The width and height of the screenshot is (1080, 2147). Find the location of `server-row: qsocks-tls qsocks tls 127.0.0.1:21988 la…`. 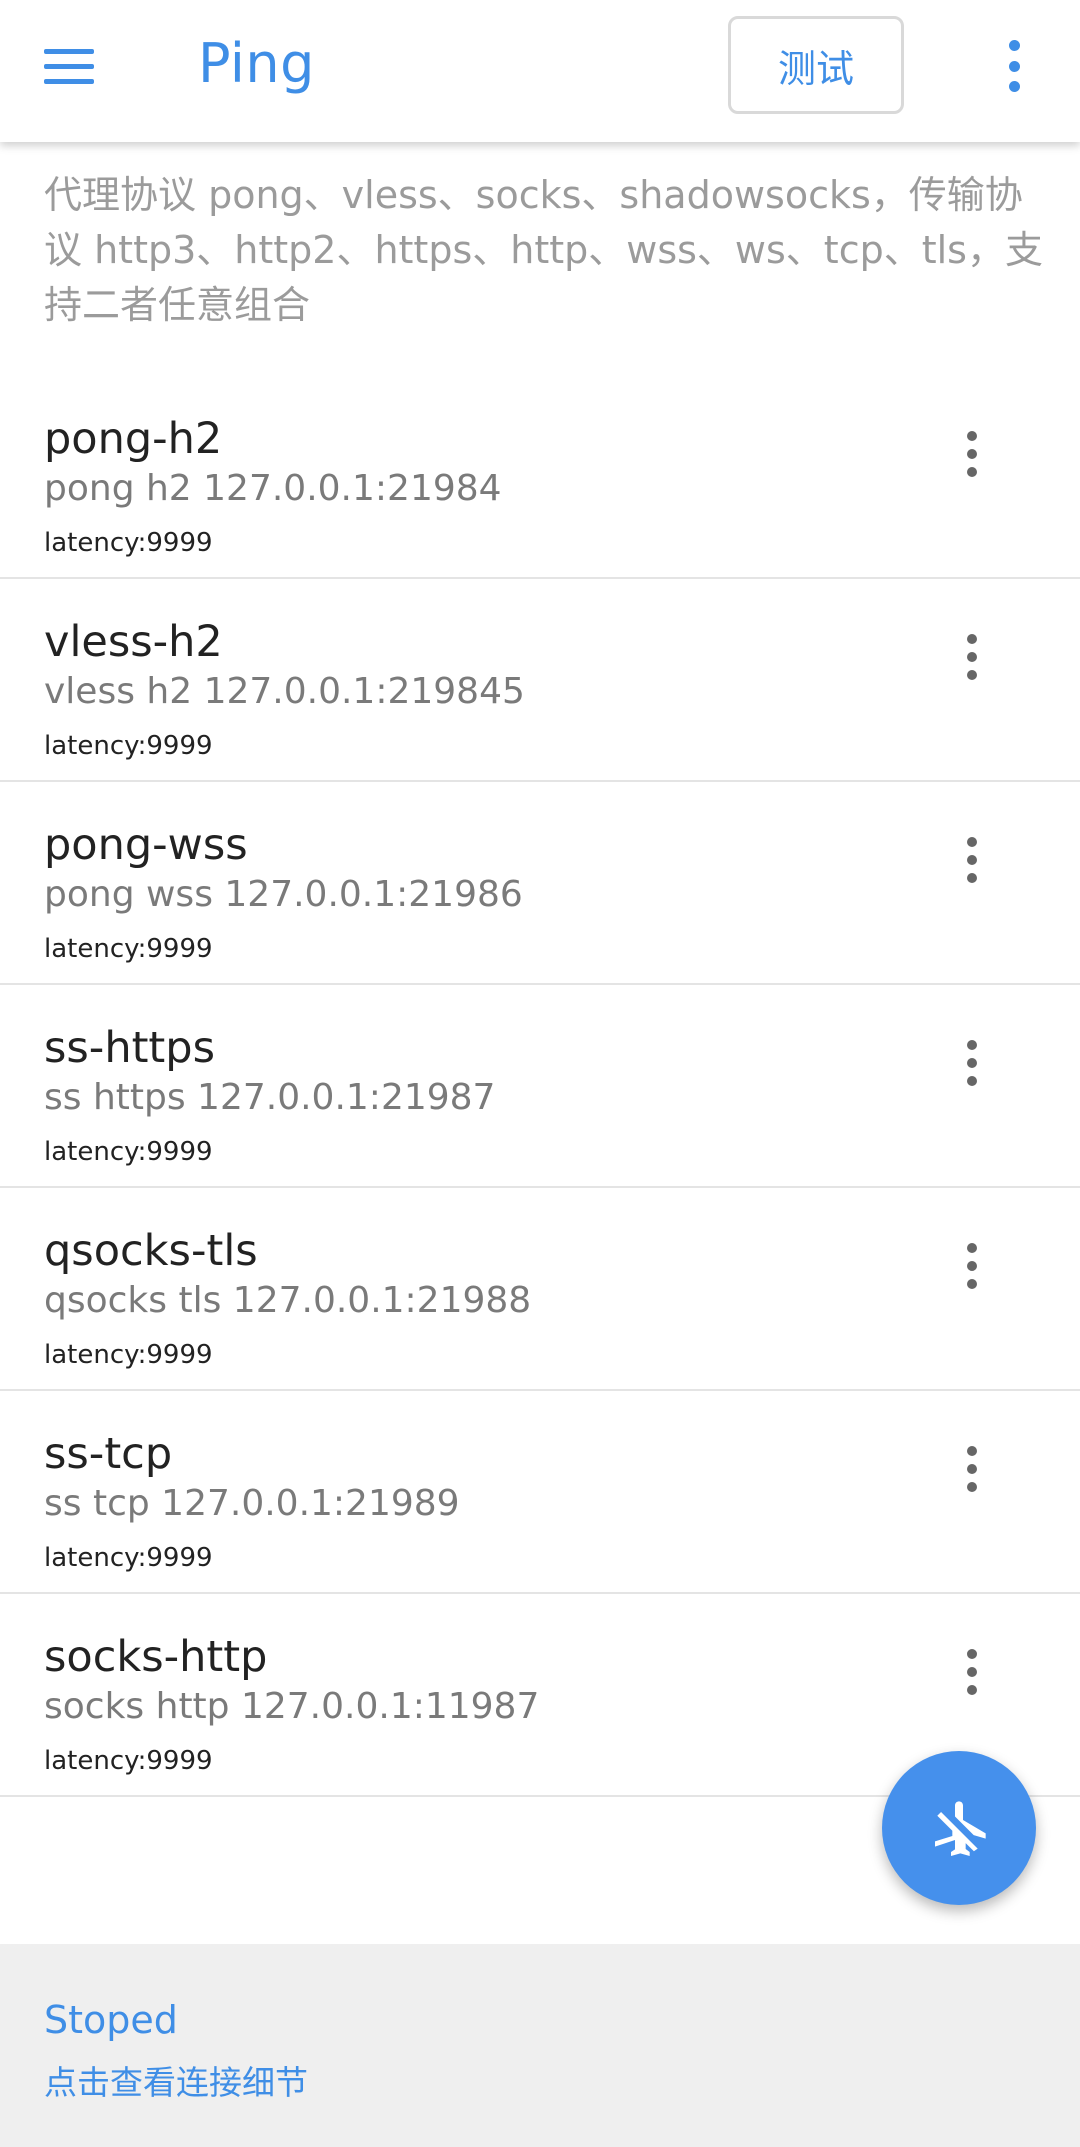

server-row: qsocks-tls qsocks tls 127.0.0.1:21988 la… is located at coordinates (540, 1289).